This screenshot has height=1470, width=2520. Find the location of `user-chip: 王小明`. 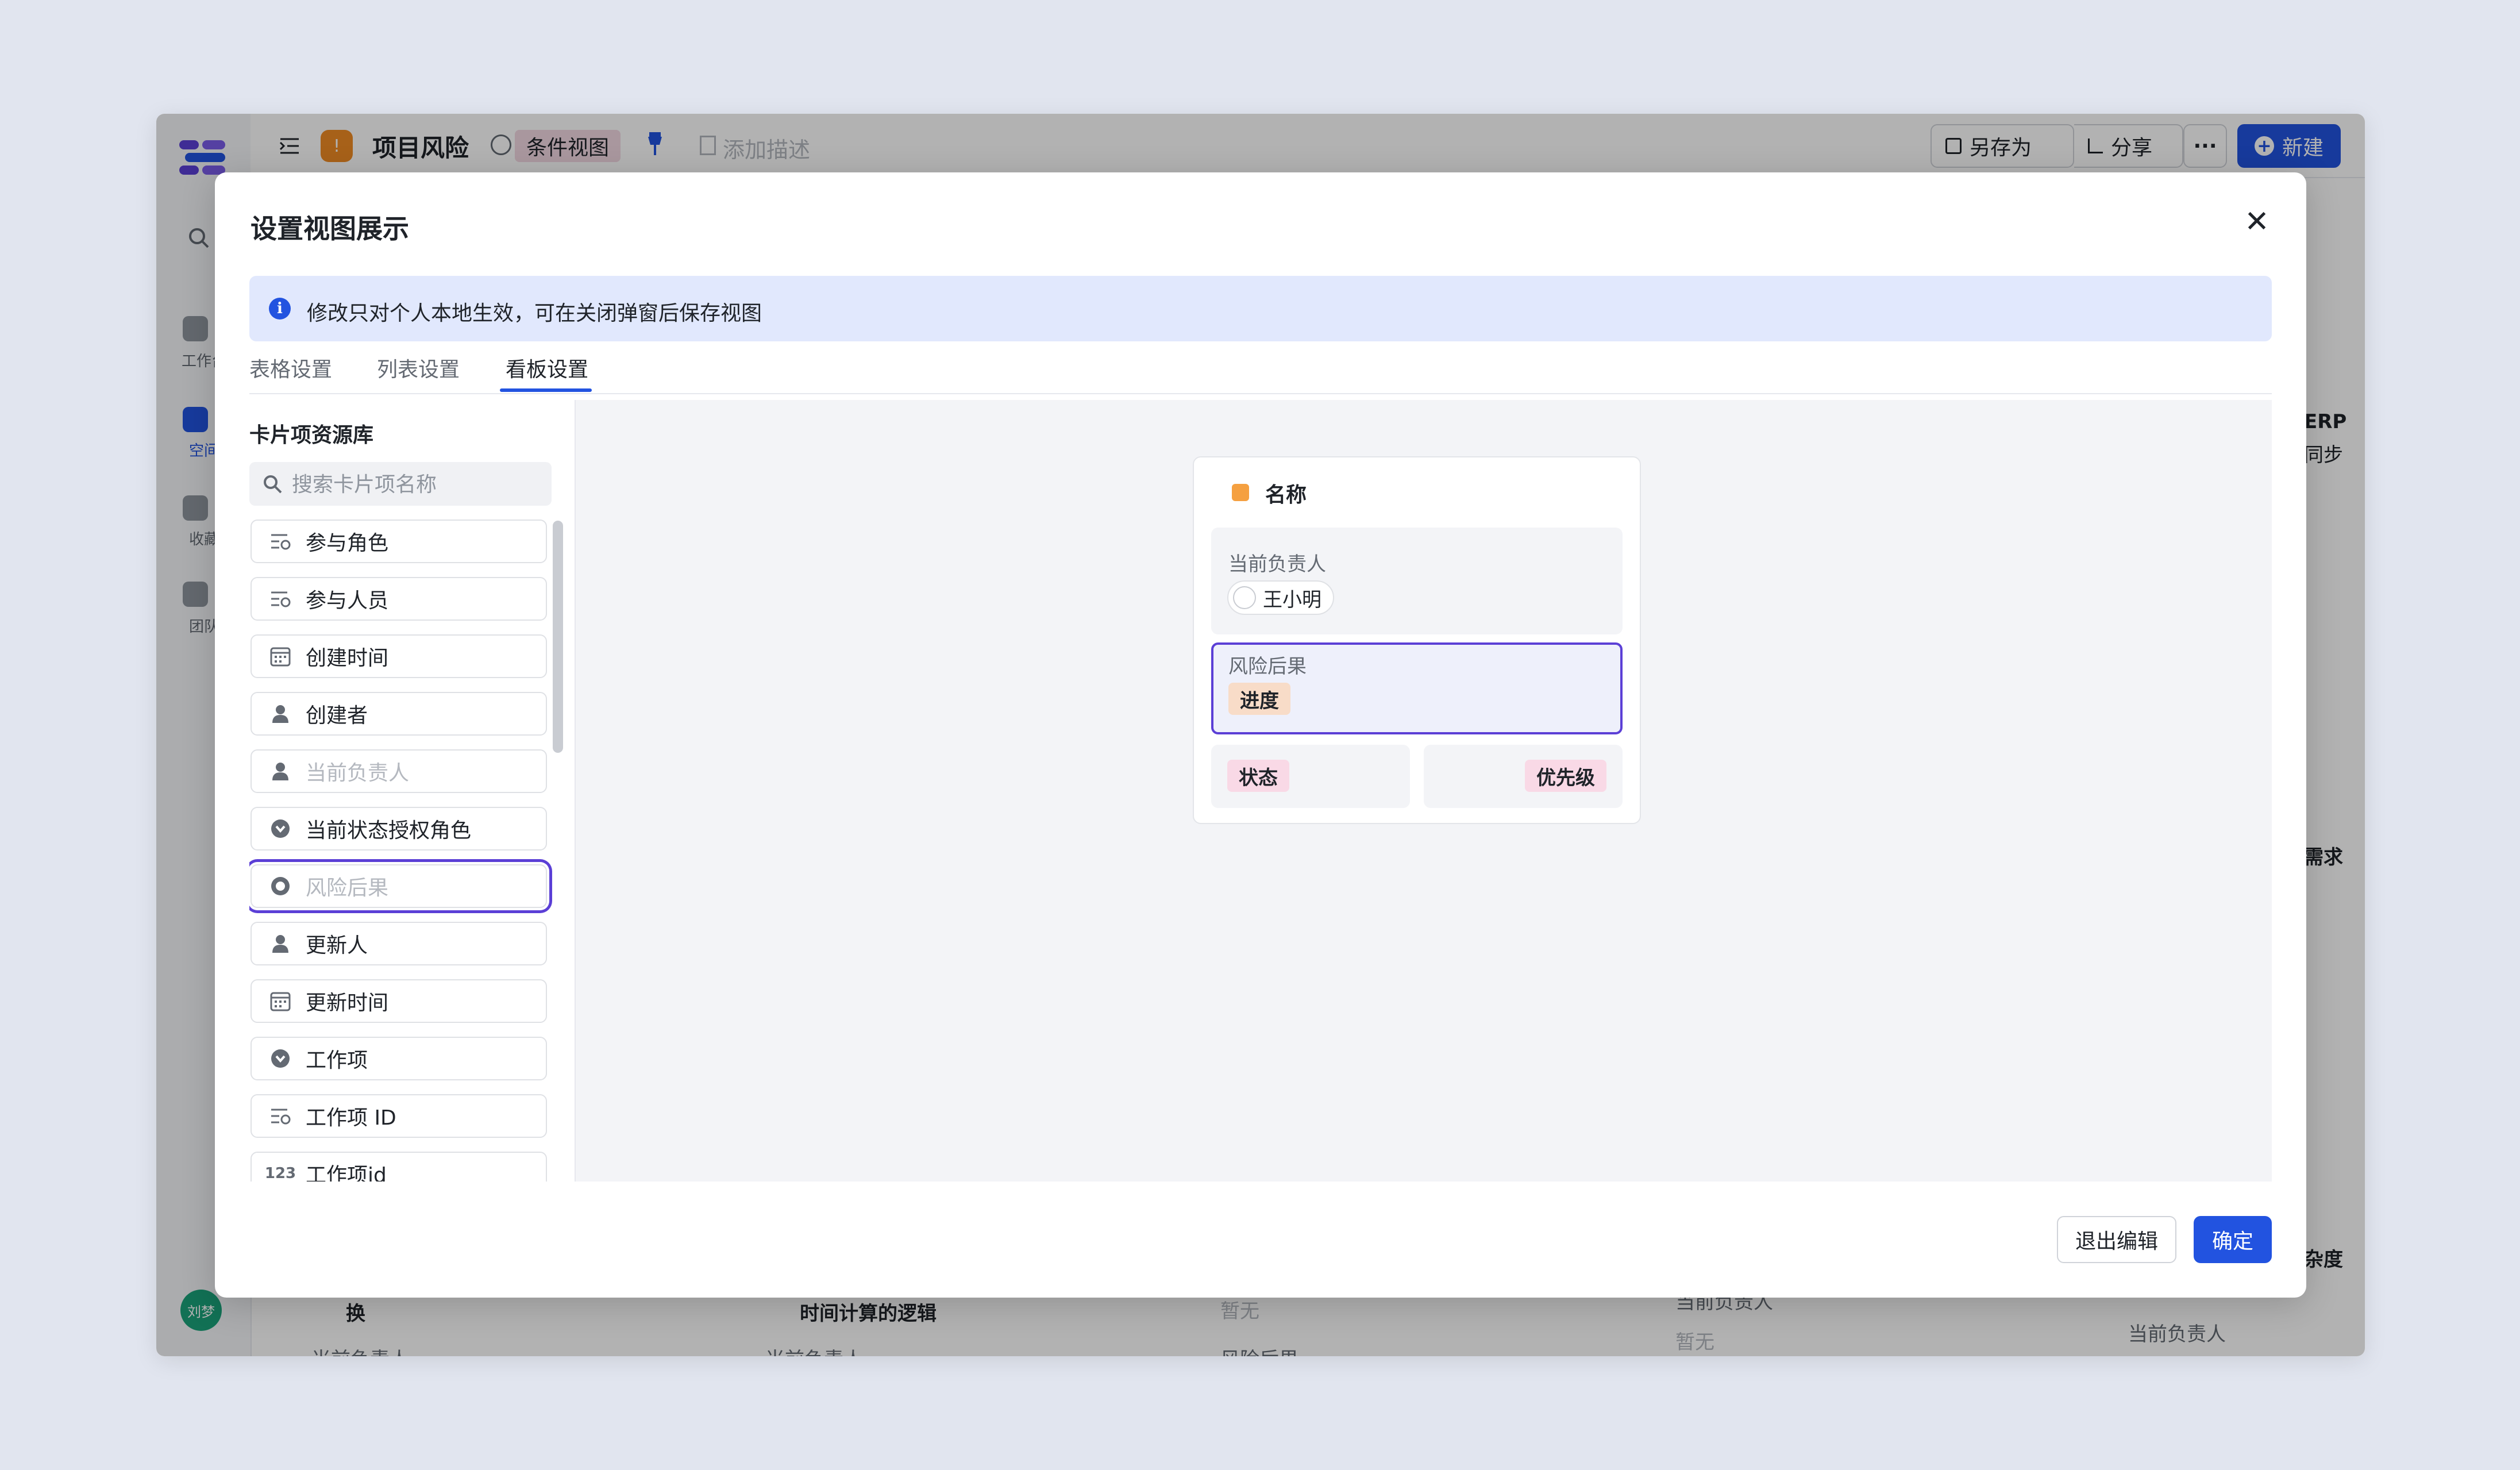

user-chip: 王小明 is located at coordinates (1281, 597).